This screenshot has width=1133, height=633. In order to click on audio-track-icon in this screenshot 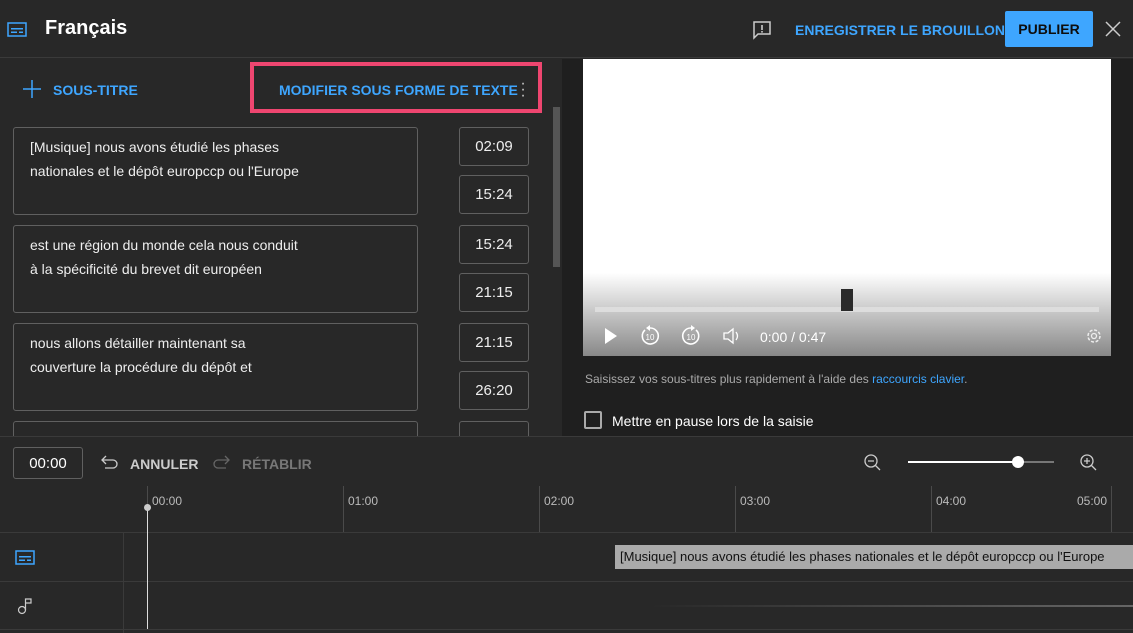, I will do `click(24, 606)`.